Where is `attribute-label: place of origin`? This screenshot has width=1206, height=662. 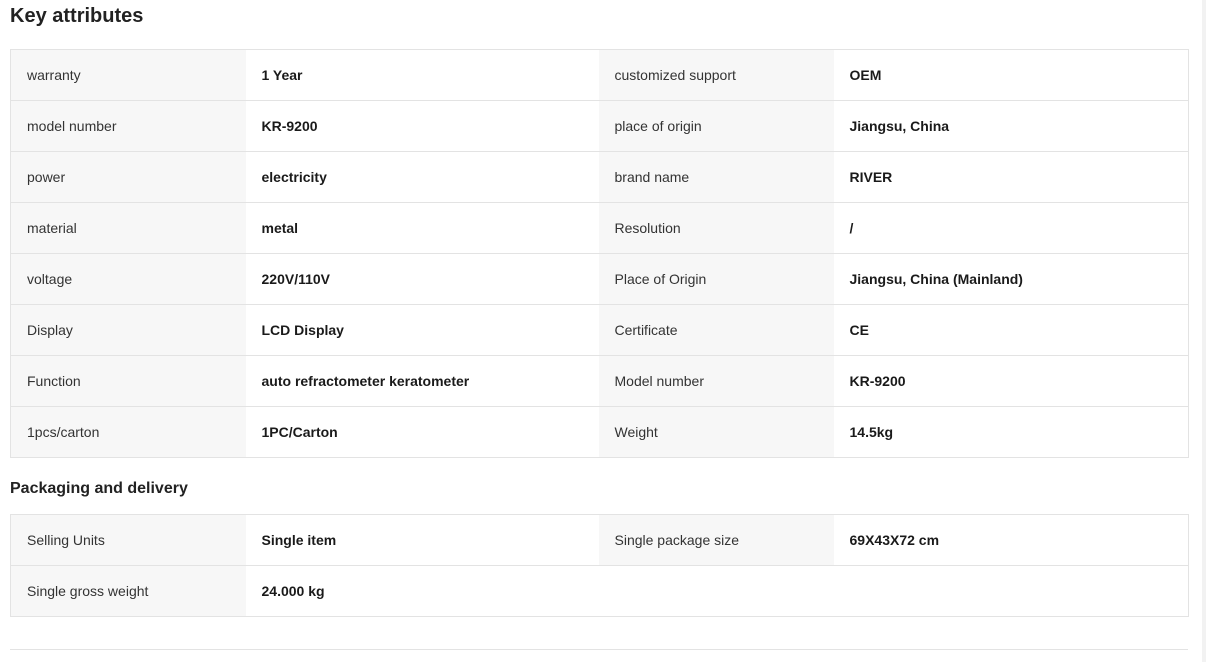 attribute-label: place of origin is located at coordinates (716, 126).